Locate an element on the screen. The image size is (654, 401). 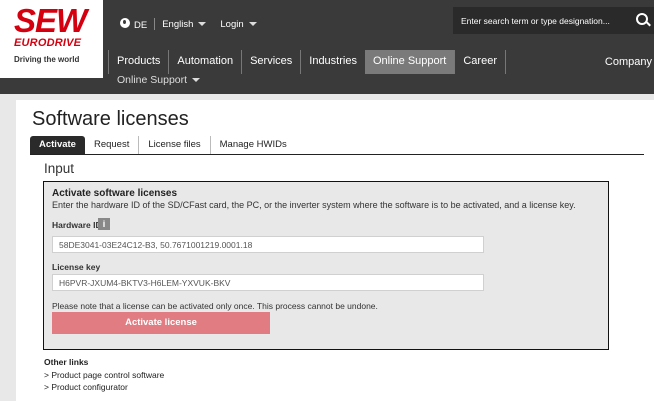
nav-item-products: Products is located at coordinates (138, 62).